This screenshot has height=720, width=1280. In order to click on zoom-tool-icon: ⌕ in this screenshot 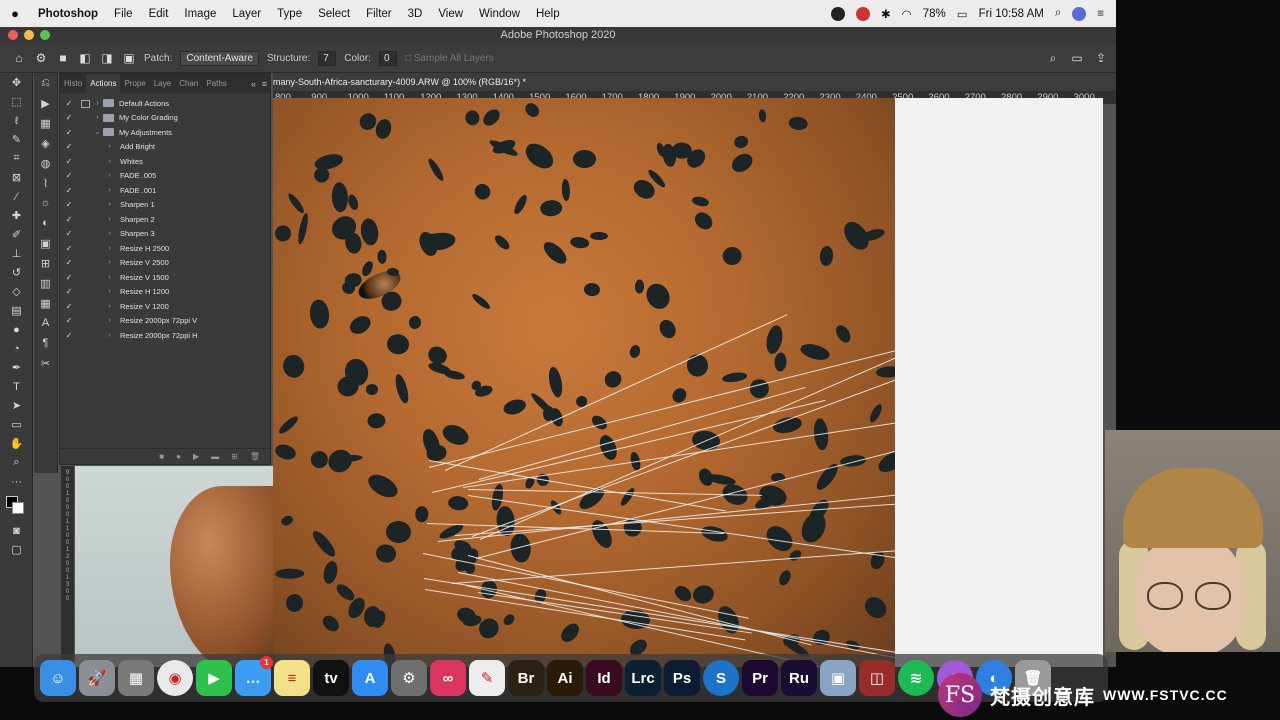, I will do `click(16, 462)`.